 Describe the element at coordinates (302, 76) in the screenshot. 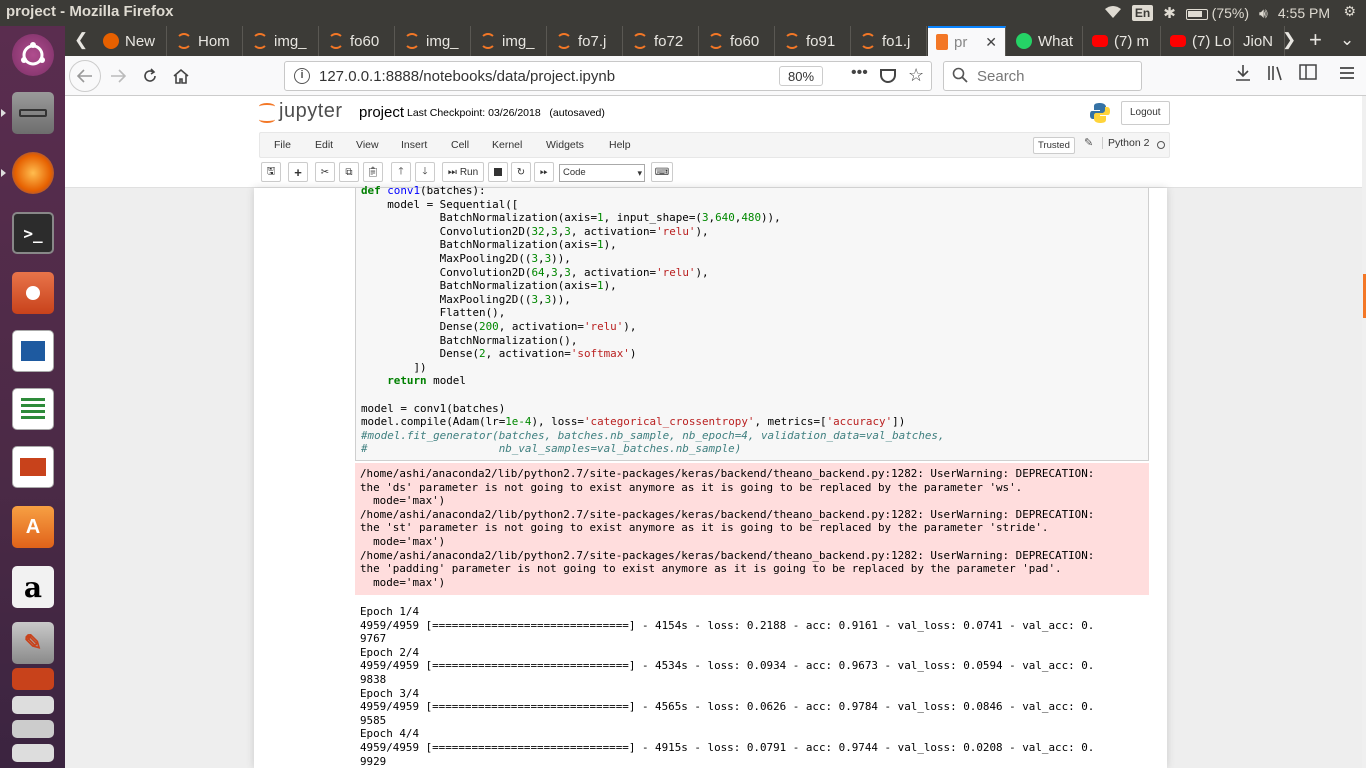

I see `info-icon: i` at that location.